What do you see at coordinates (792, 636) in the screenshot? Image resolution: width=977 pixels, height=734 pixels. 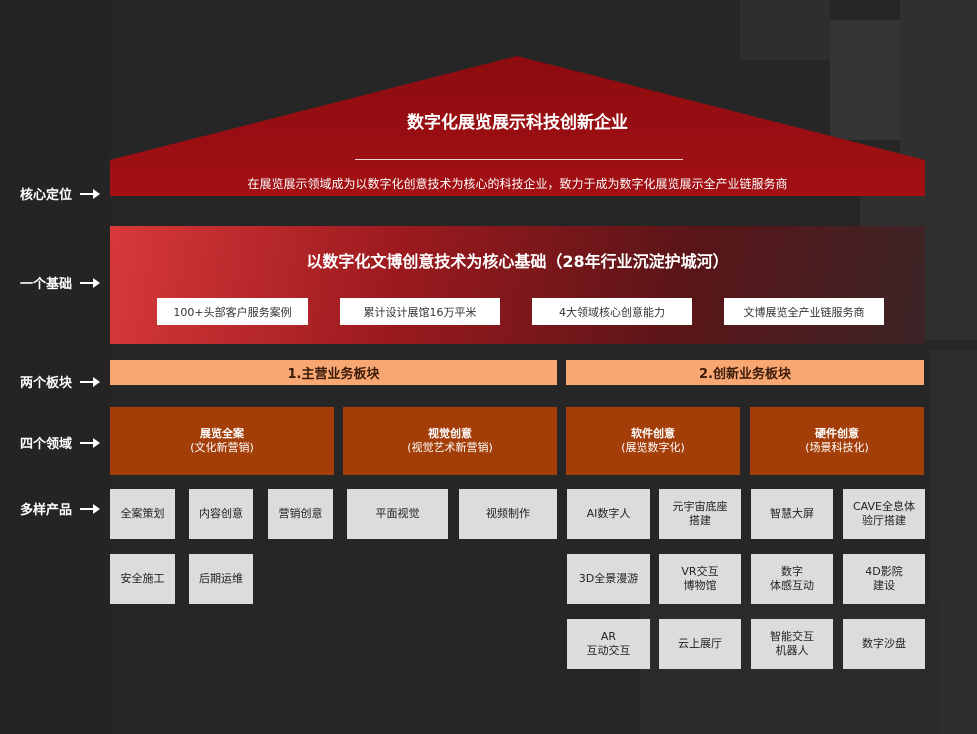 I see `product-line: 智能交互` at bounding box center [792, 636].